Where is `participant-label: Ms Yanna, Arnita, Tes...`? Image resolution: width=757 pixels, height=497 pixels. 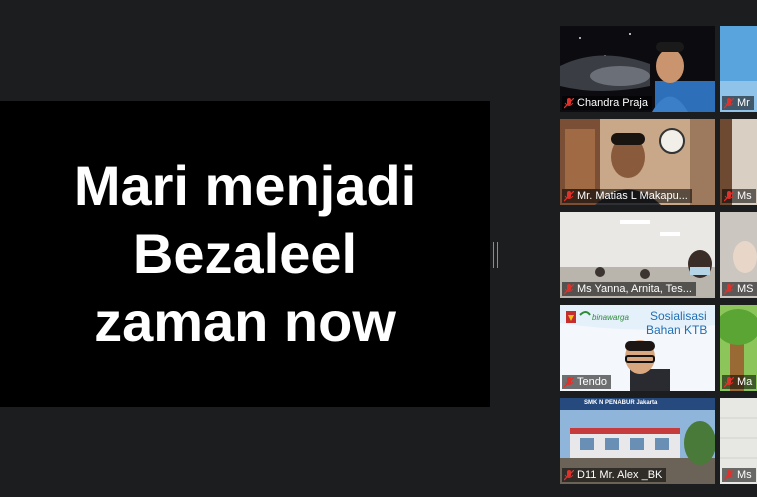
participant-label: Ms Yanna, Arnita, Tes... is located at coordinates (629, 289).